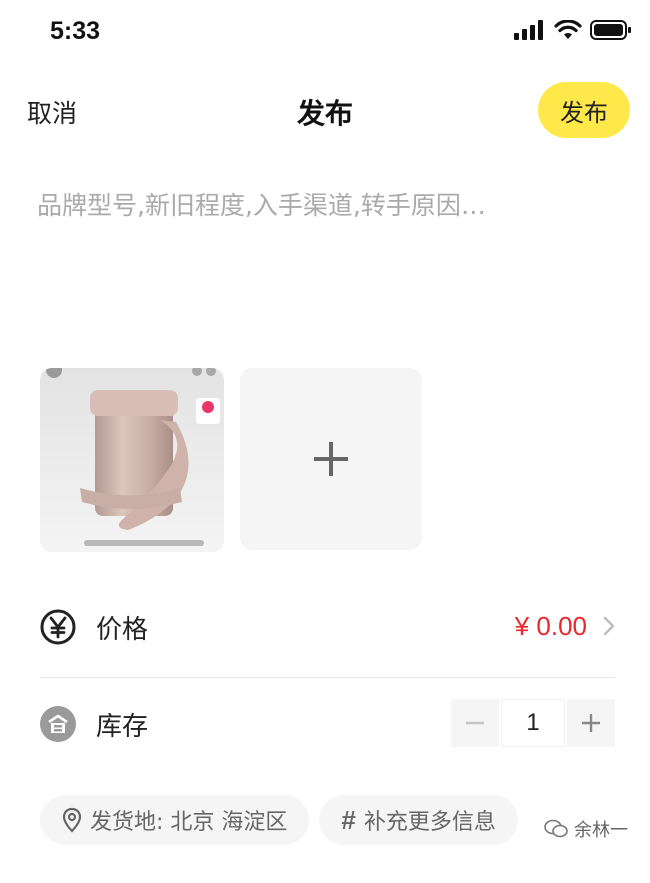 Image resolution: width=650 pixels, height=883 pixels. I want to click on price-label: 价格, so click(122, 630).